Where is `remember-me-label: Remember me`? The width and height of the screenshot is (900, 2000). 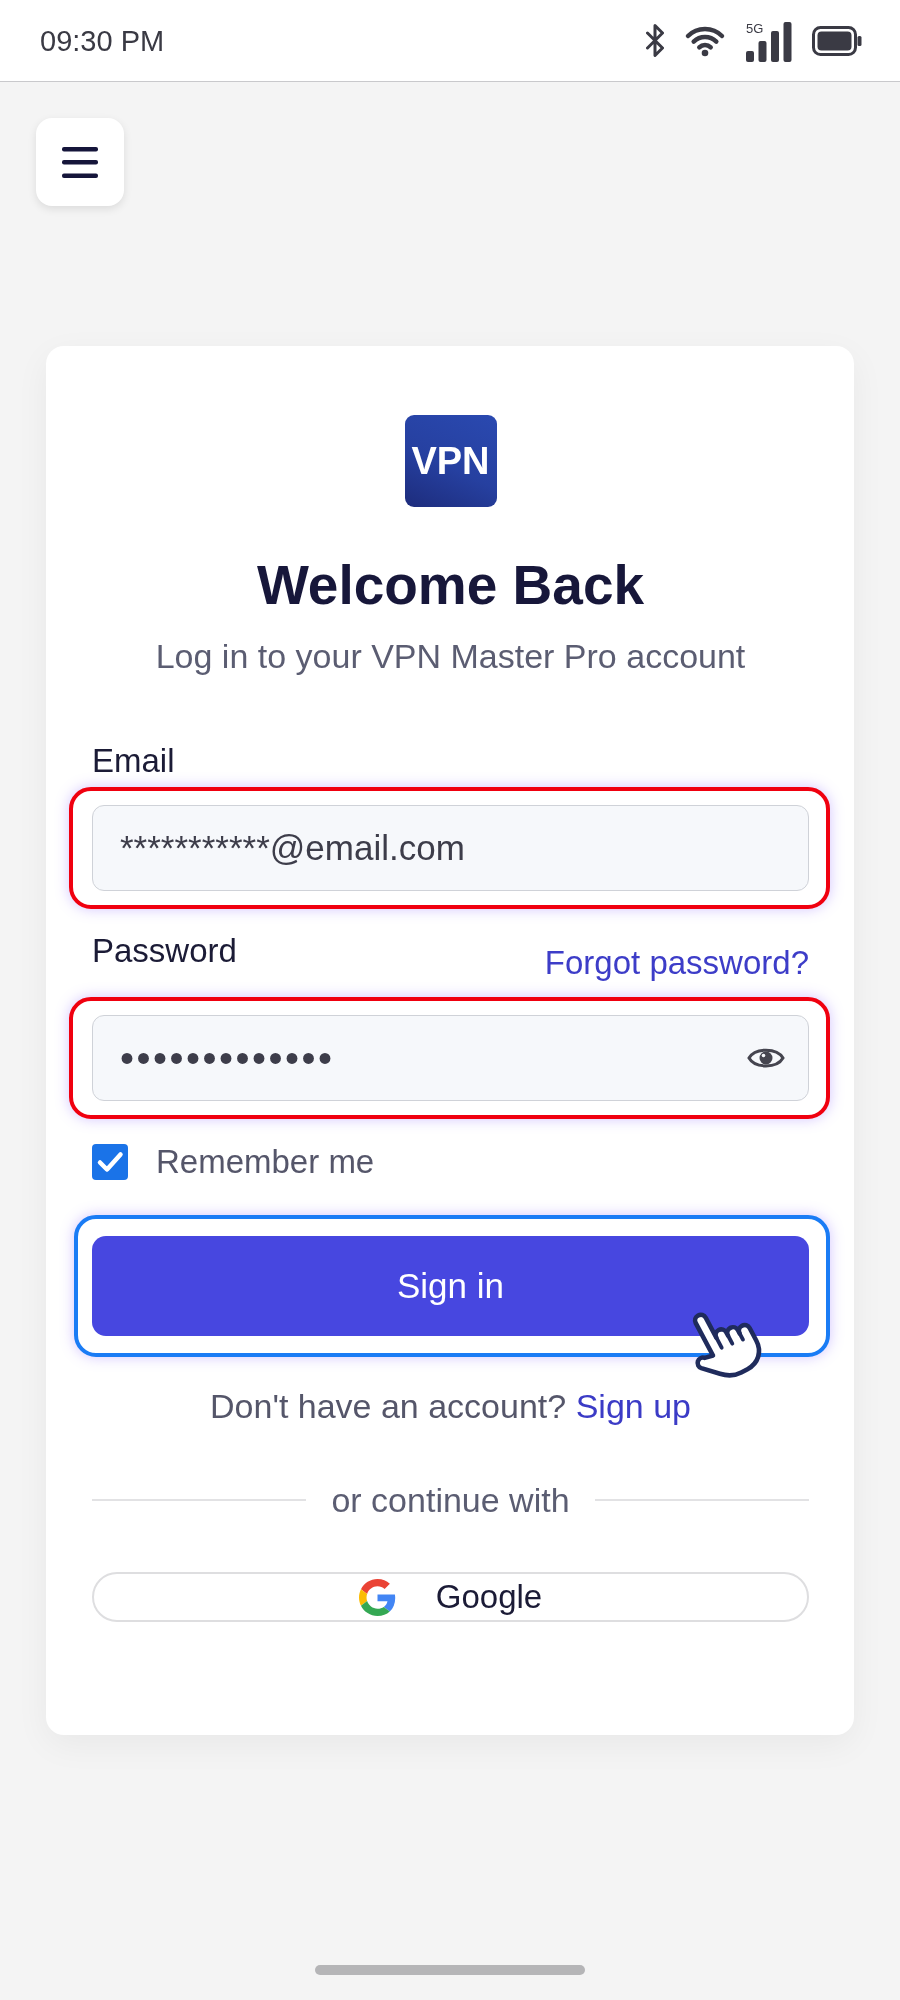
remember-me-label: Remember me is located at coordinates (265, 1162).